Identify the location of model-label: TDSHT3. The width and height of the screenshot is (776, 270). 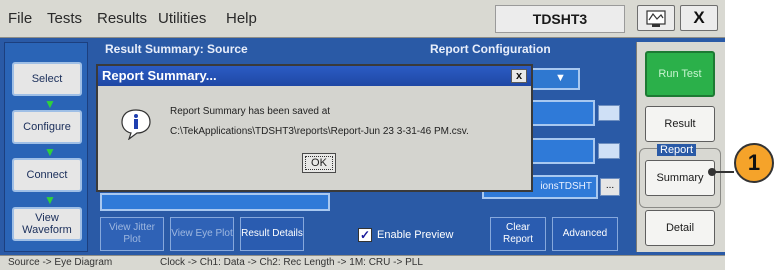
(560, 19).